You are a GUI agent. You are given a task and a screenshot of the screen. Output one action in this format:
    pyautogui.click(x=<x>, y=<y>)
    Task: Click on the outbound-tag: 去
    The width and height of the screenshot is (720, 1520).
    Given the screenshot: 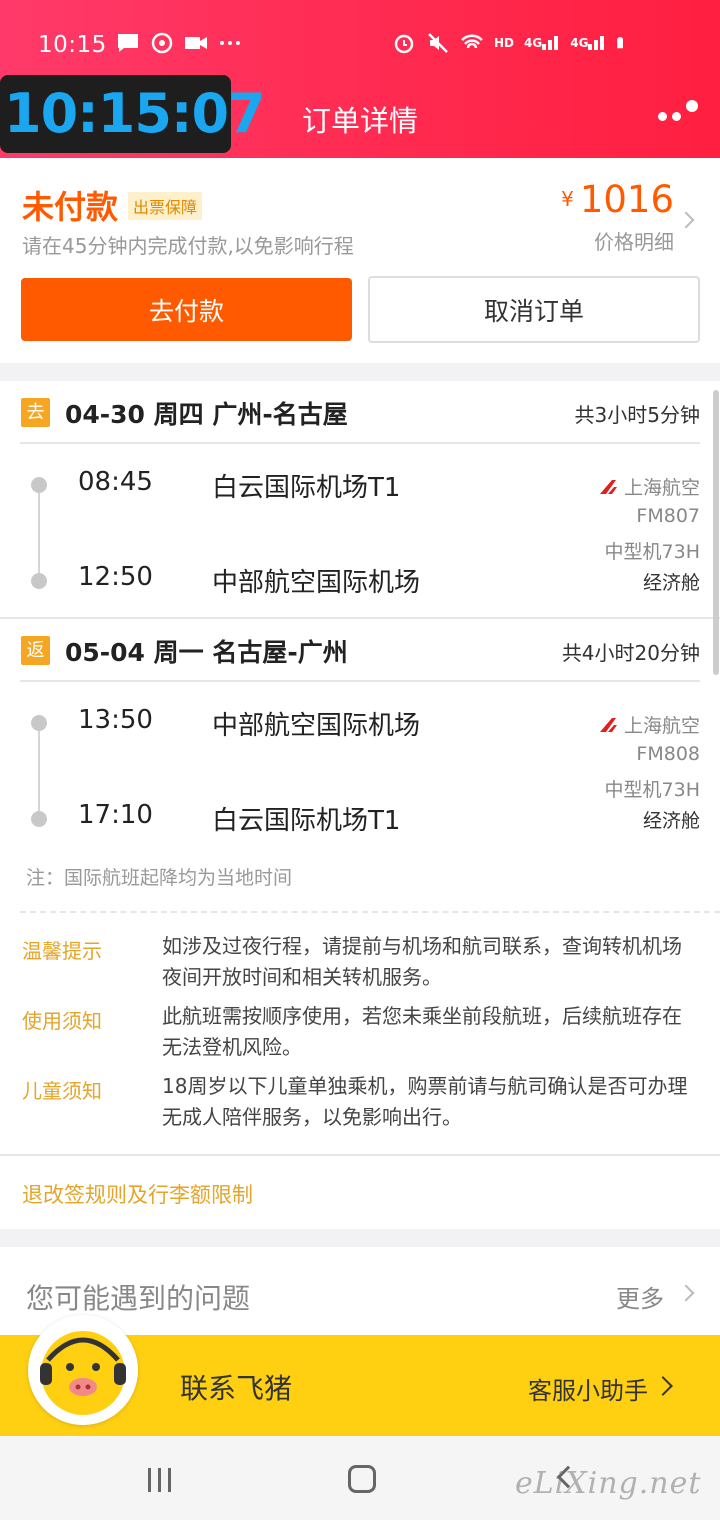 What is the action you would take?
    pyautogui.click(x=35, y=412)
    